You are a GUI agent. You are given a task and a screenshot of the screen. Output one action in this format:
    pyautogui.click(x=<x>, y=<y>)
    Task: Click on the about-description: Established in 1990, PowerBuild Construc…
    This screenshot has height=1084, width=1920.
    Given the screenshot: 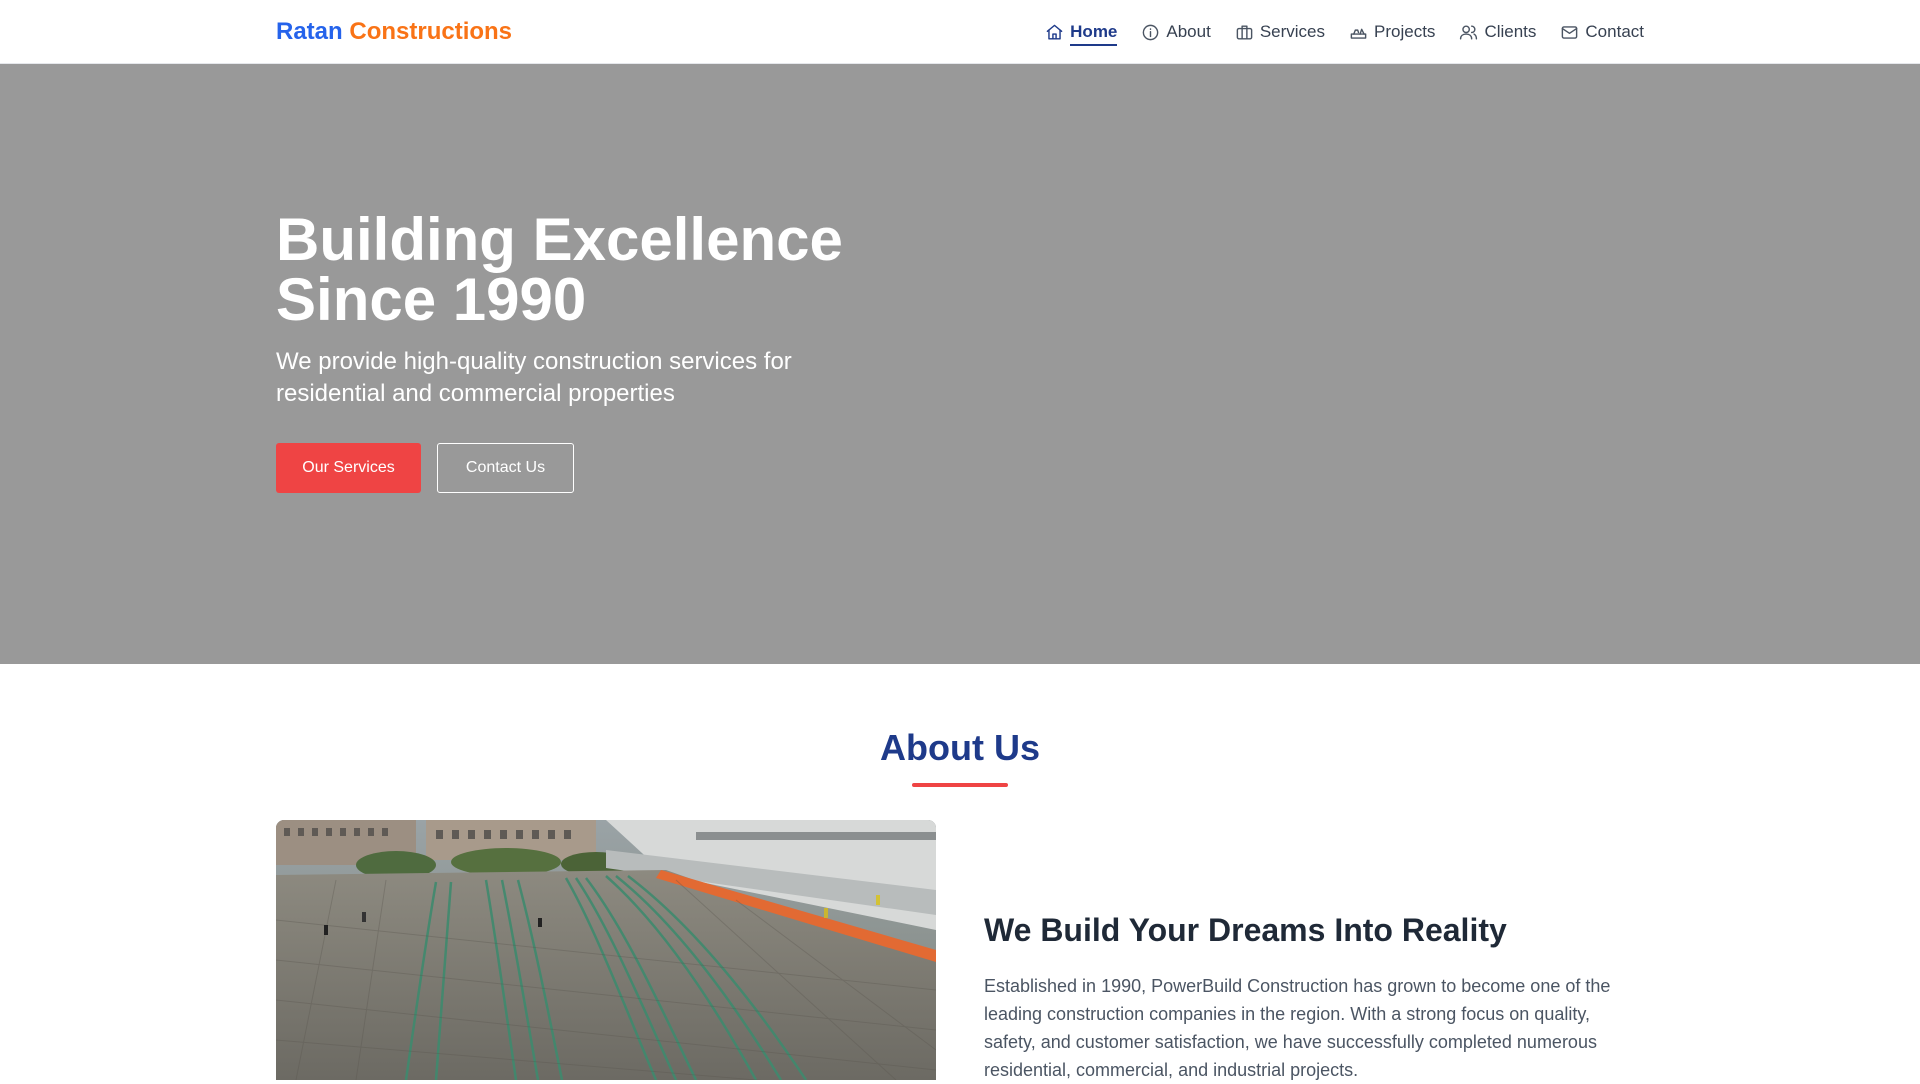 What is the action you would take?
    pyautogui.click(x=1297, y=1028)
    